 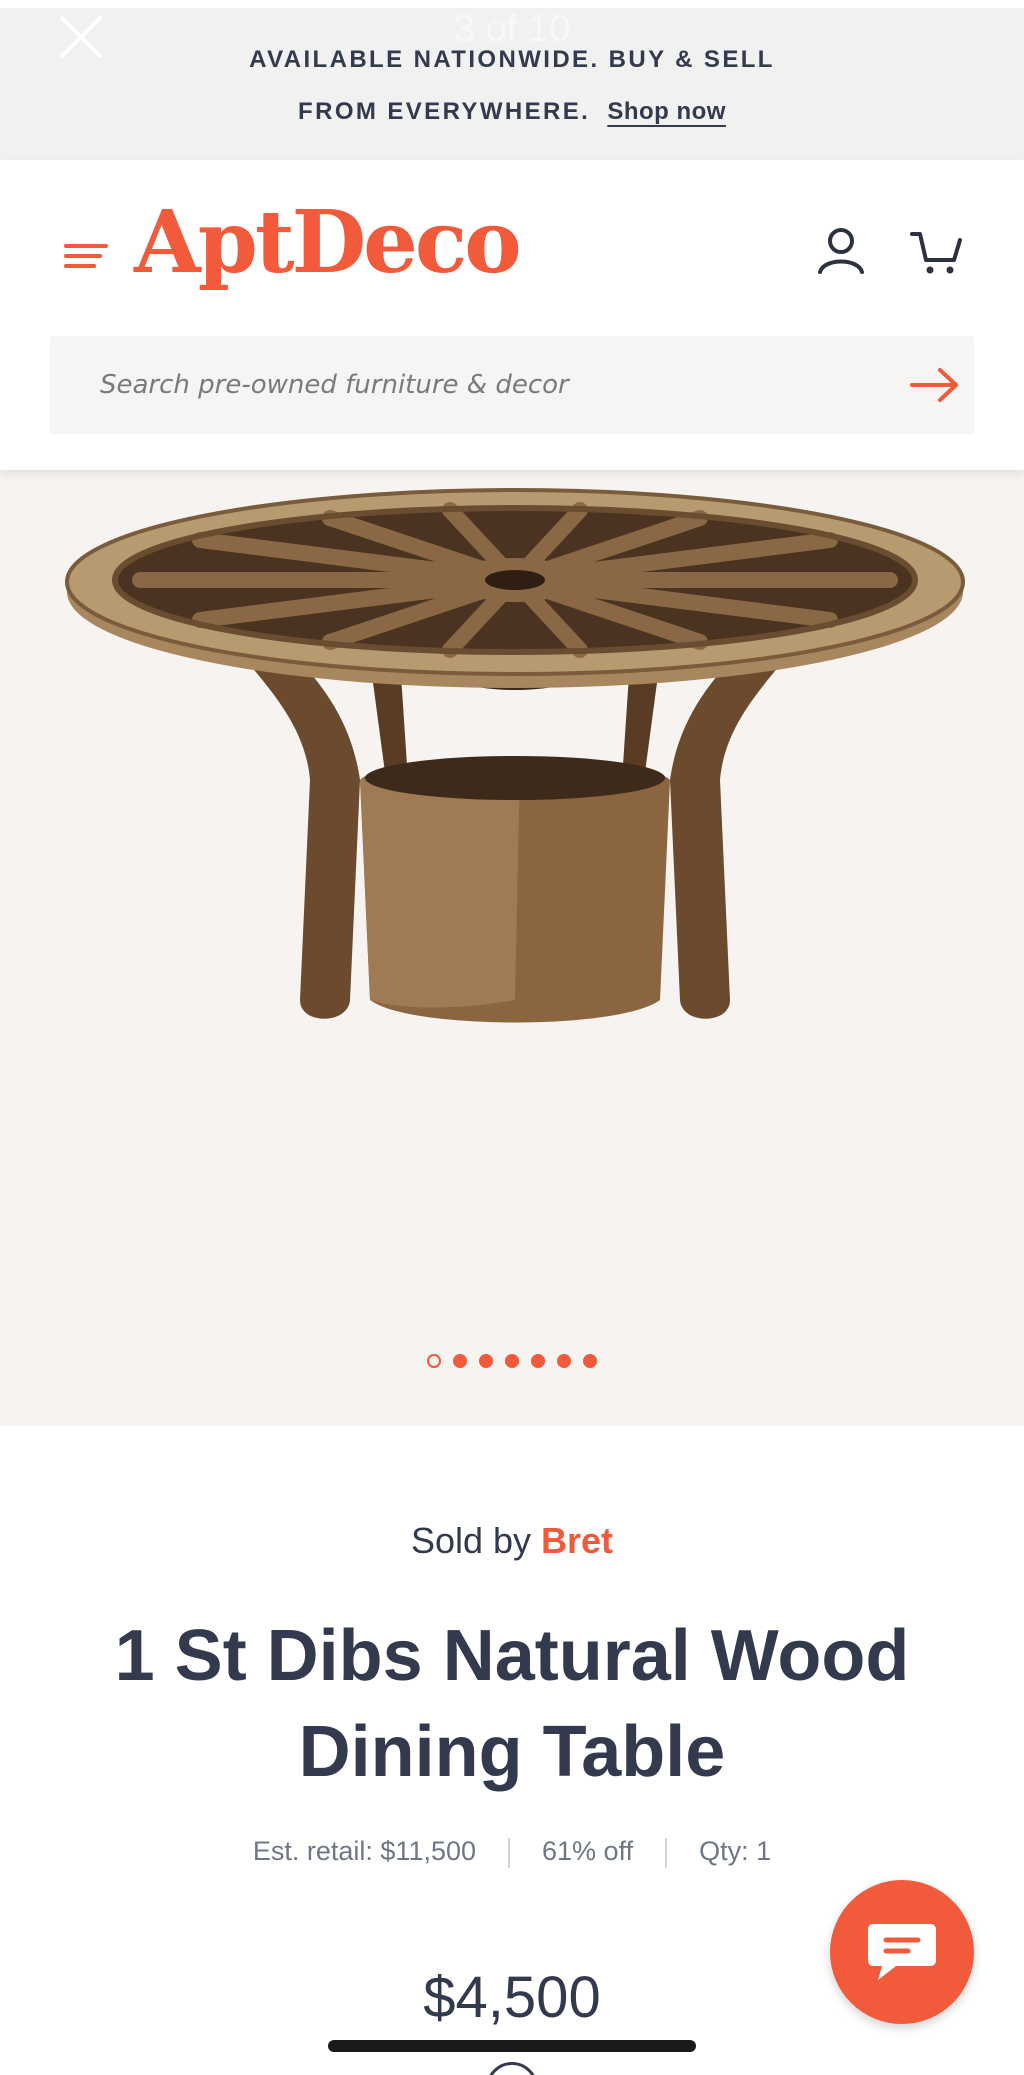 I want to click on chat-bubble-icon, so click(x=902, y=1952).